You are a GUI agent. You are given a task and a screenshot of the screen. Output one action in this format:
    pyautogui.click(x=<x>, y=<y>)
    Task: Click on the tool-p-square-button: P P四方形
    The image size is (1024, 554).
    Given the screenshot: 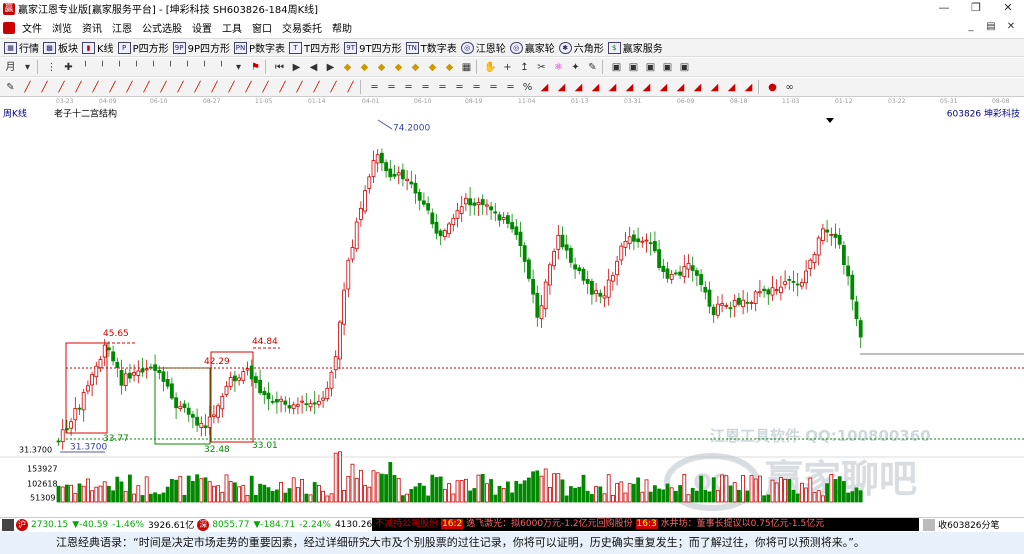 What is the action you would take?
    pyautogui.click(x=143, y=47)
    